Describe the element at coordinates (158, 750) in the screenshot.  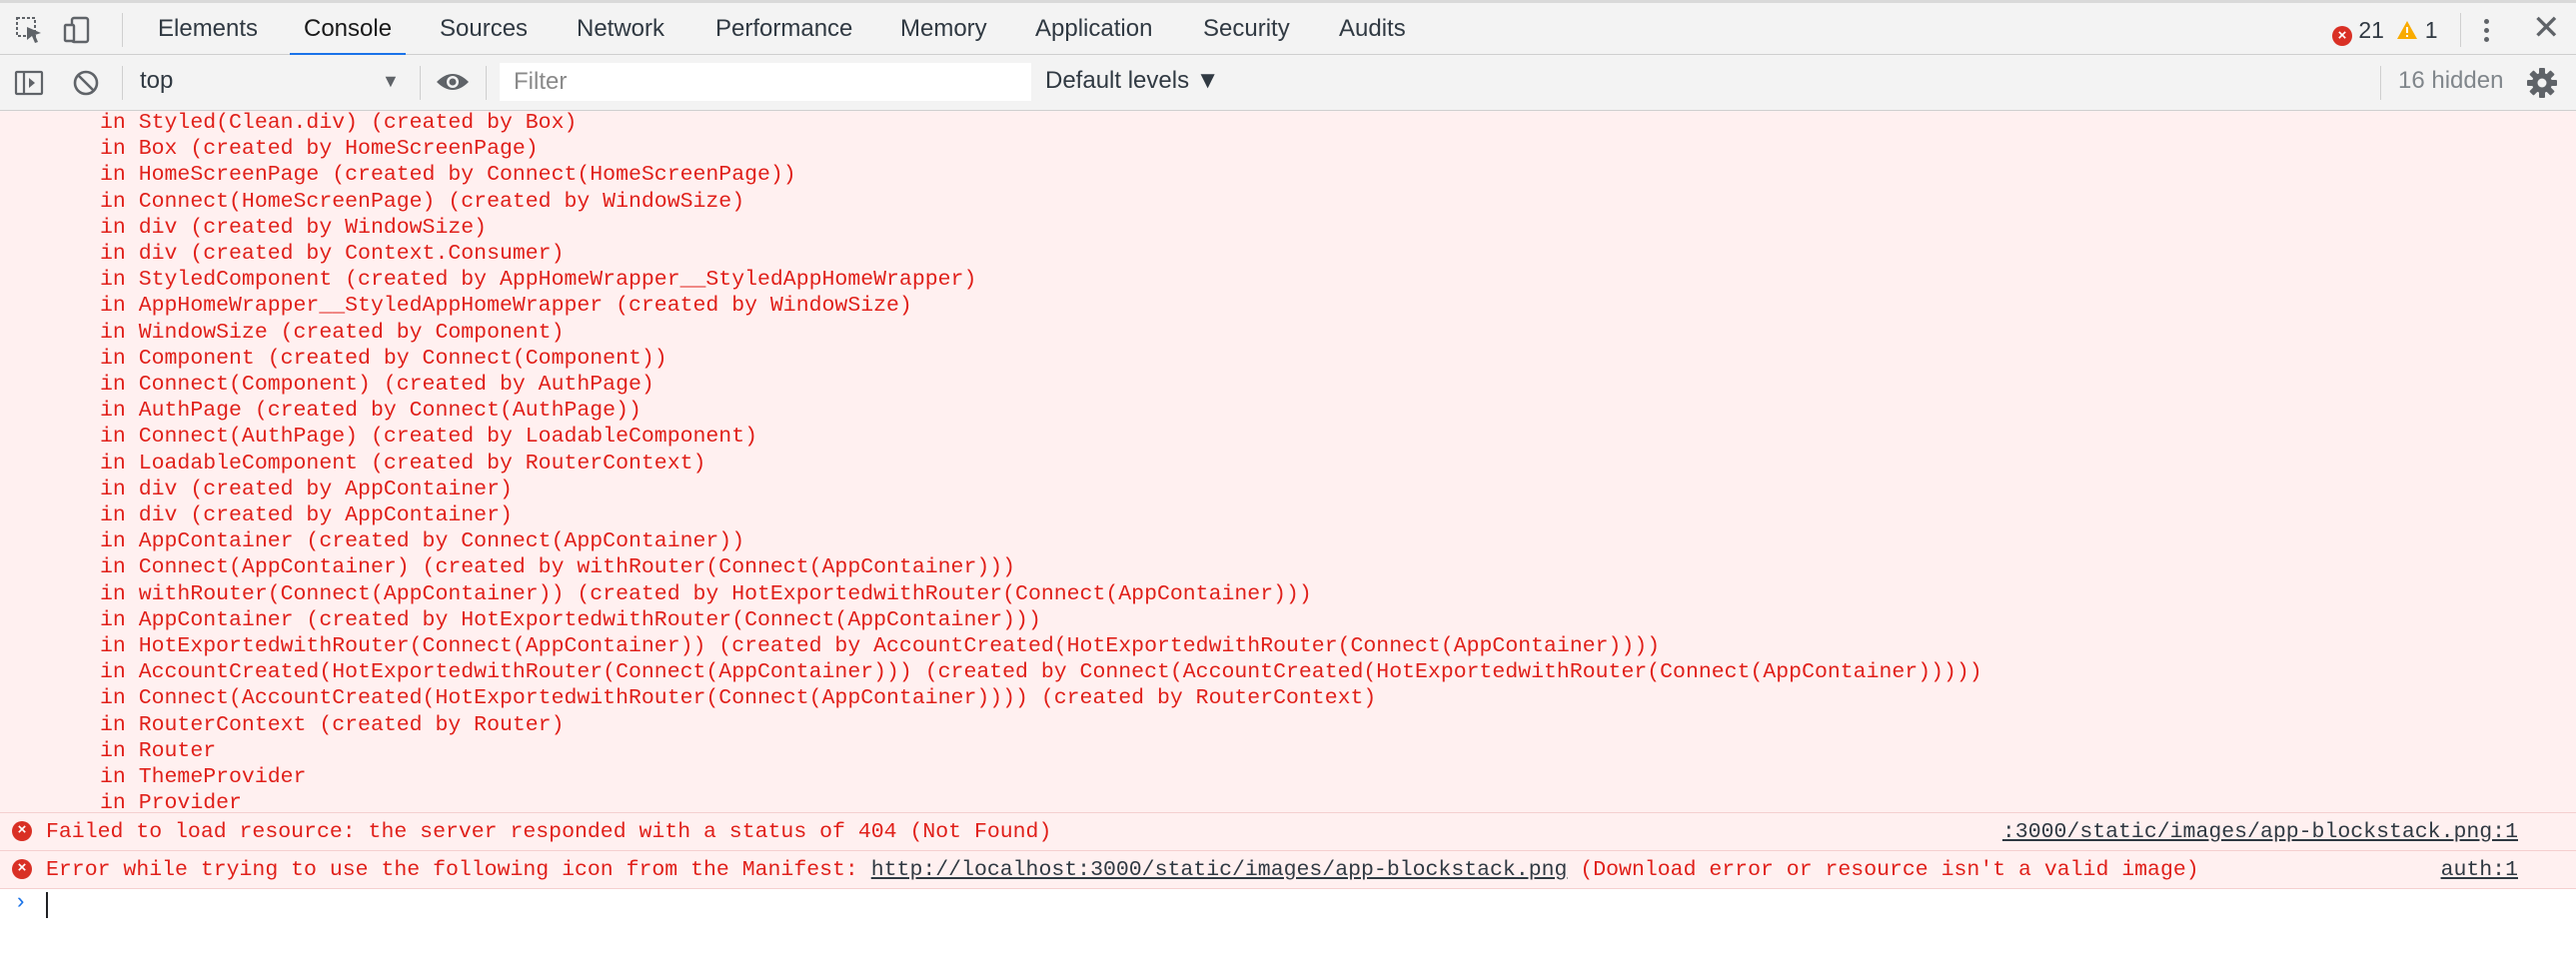
I see `stack-trace-line: in Router` at that location.